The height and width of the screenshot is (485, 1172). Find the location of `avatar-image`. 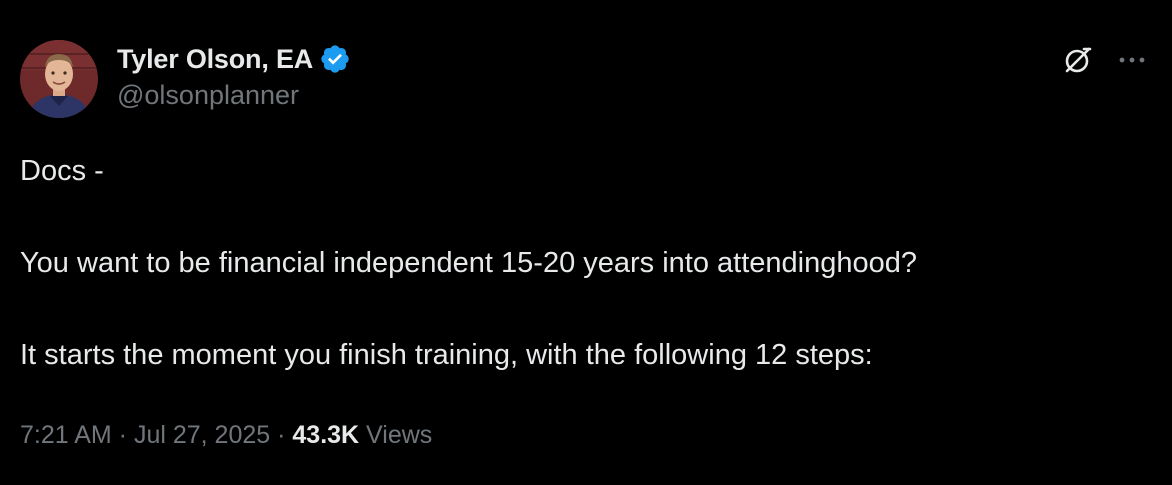

avatar-image is located at coordinates (59, 79).